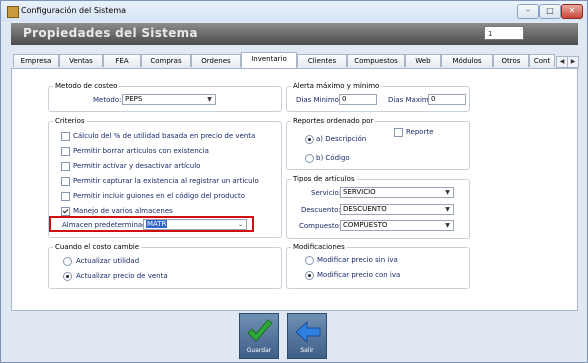  What do you see at coordinates (269, 60) in the screenshot?
I see `tab-inventario: Inventario` at bounding box center [269, 60].